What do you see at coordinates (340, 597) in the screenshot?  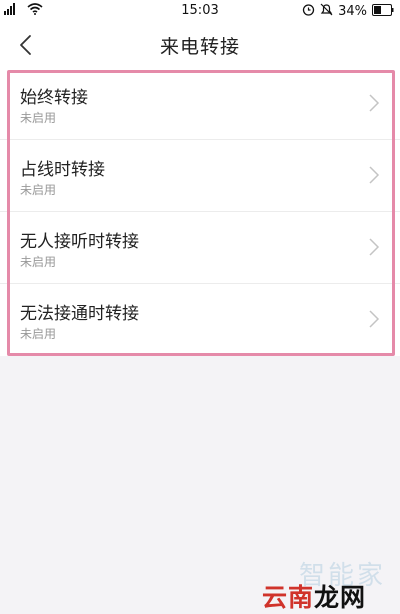 I see `watermark-suffix: 龙网` at bounding box center [340, 597].